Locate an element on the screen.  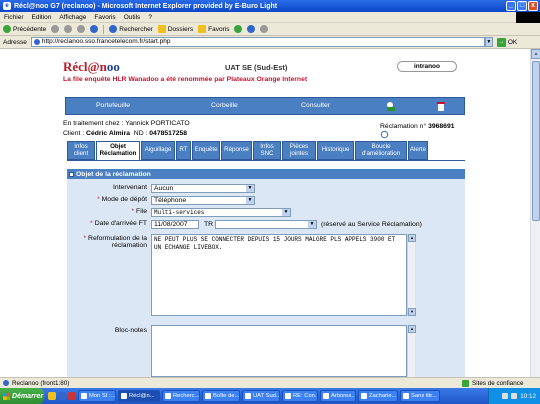
nd-label: ND : is located at coordinates (140, 133).